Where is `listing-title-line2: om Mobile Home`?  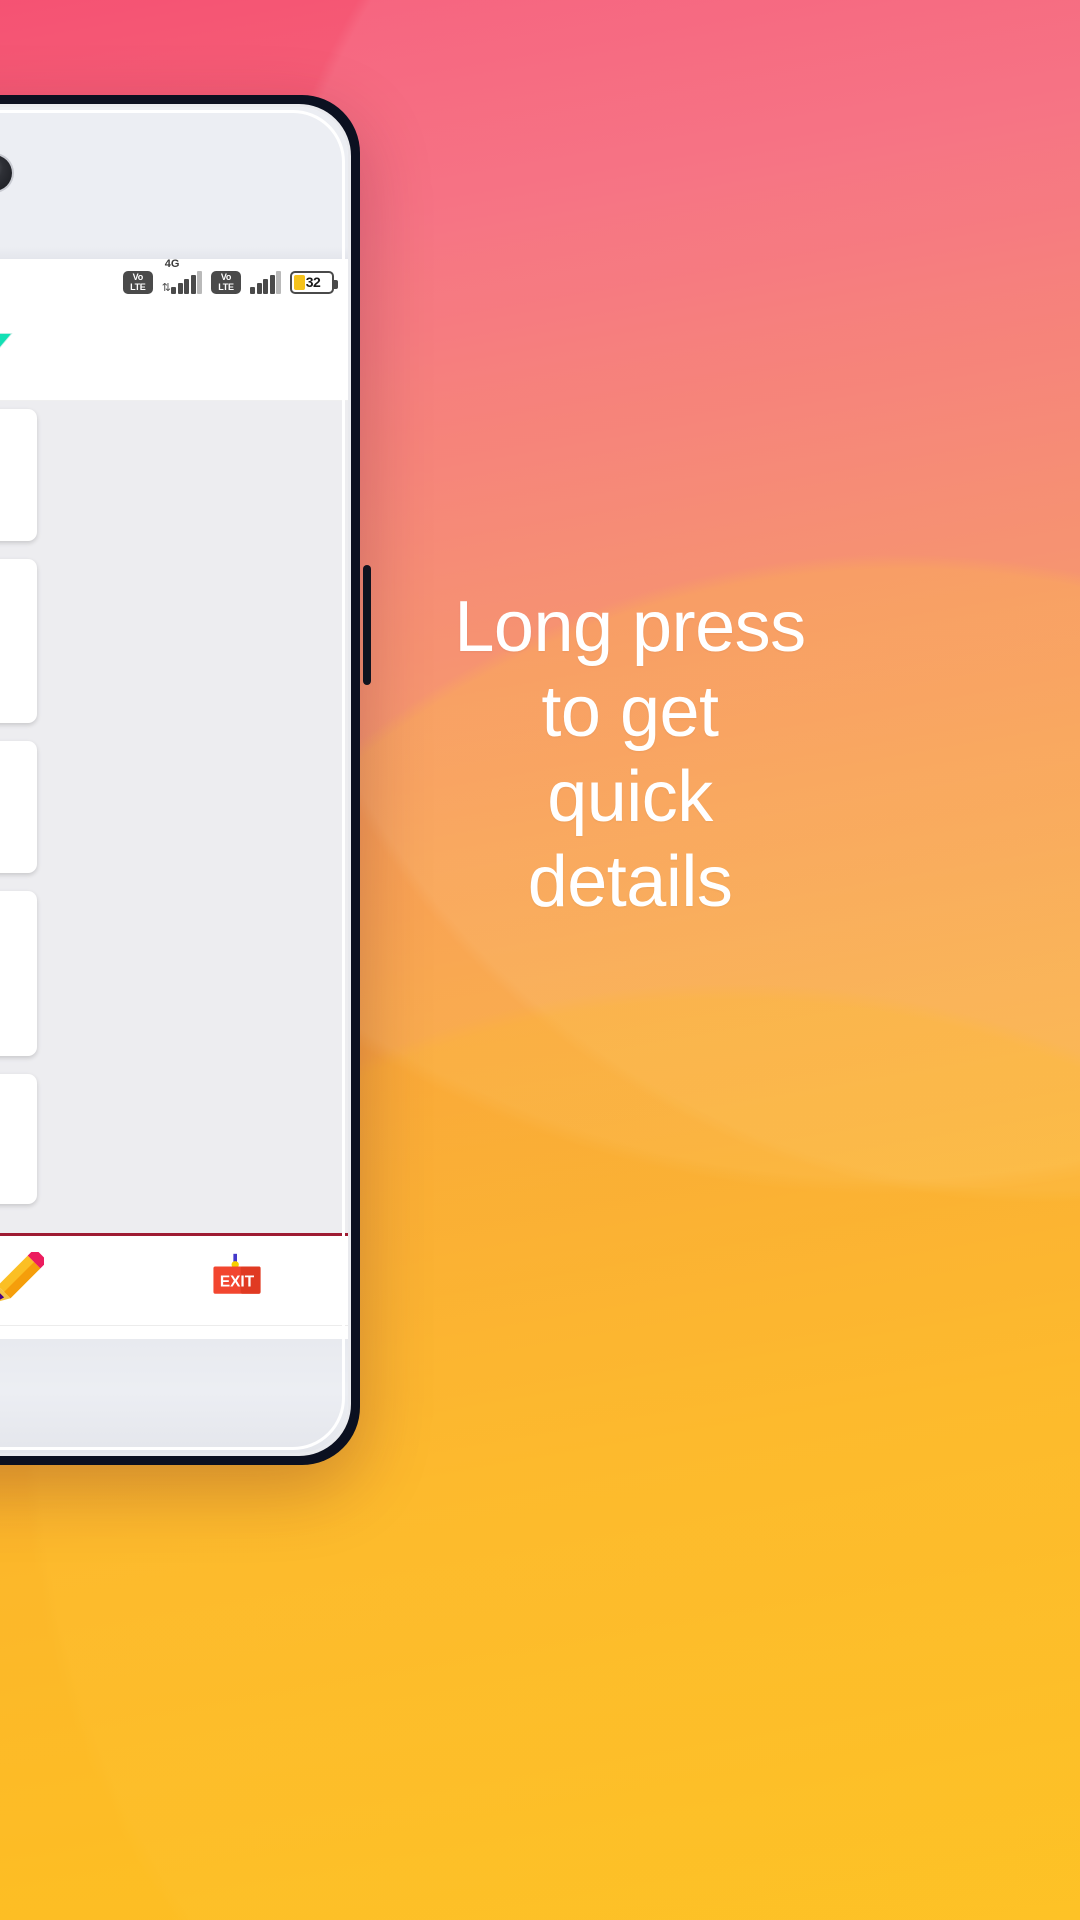 listing-title-line2: om Mobile Home is located at coordinates (11, 624).